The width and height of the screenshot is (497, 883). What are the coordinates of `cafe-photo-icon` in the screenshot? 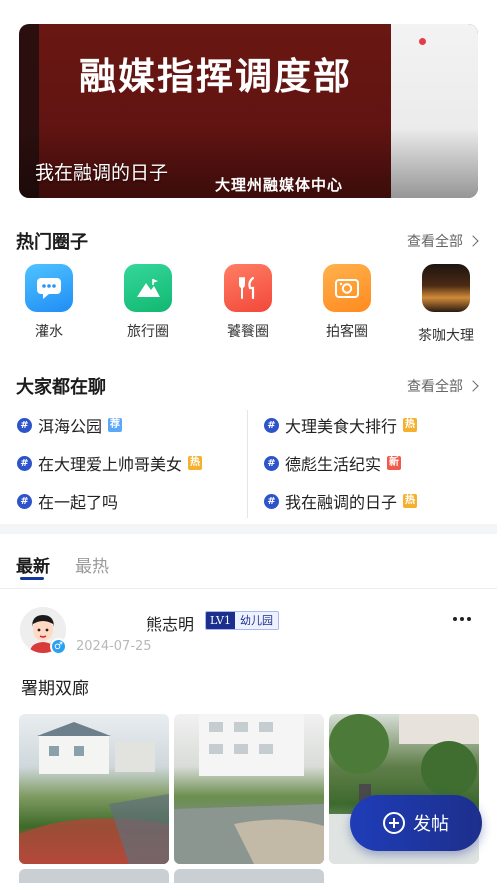 It's located at (446, 288).